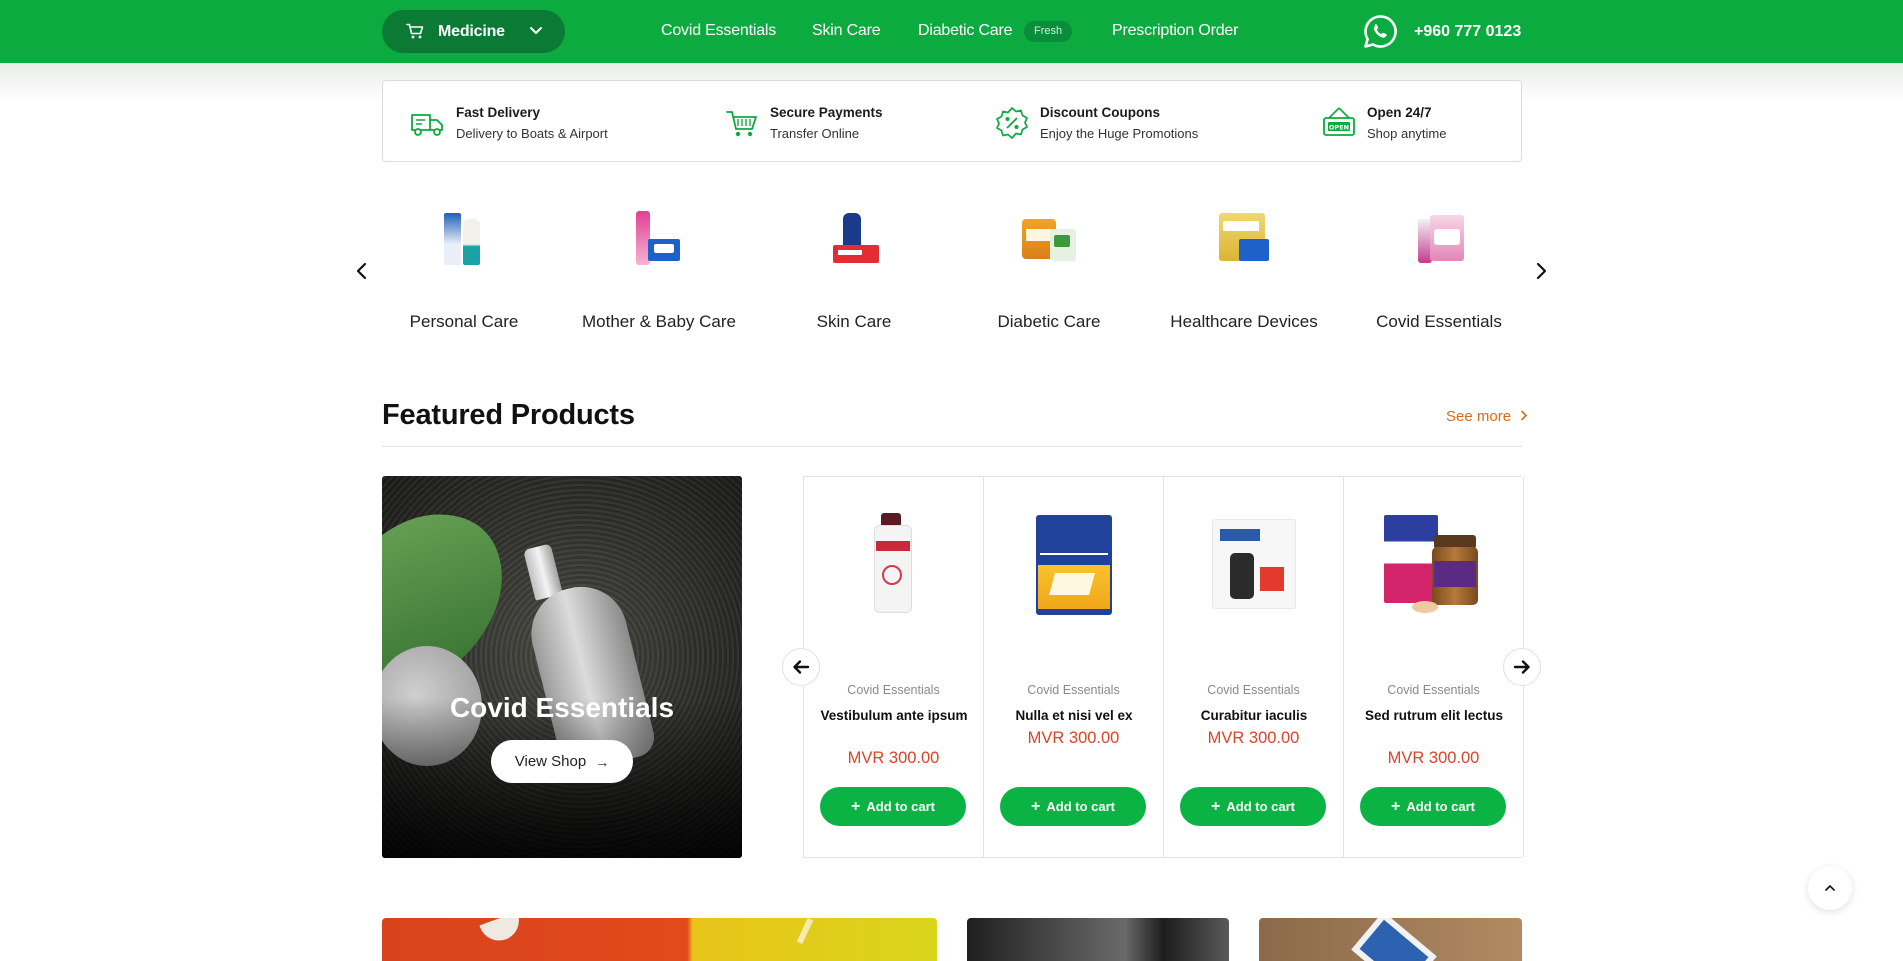  What do you see at coordinates (562, 667) in the screenshot?
I see `promo-banner: Covid Essentials View Shop →` at bounding box center [562, 667].